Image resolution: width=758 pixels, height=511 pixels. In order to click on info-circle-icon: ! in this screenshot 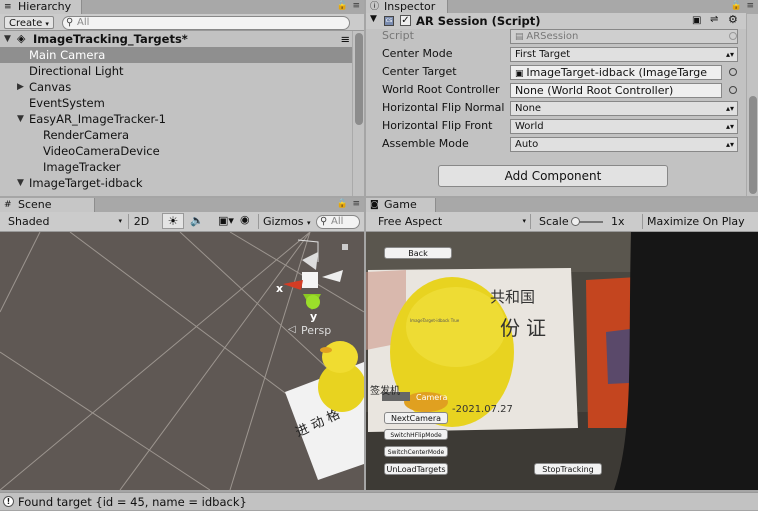, I will do `click(8, 501)`.